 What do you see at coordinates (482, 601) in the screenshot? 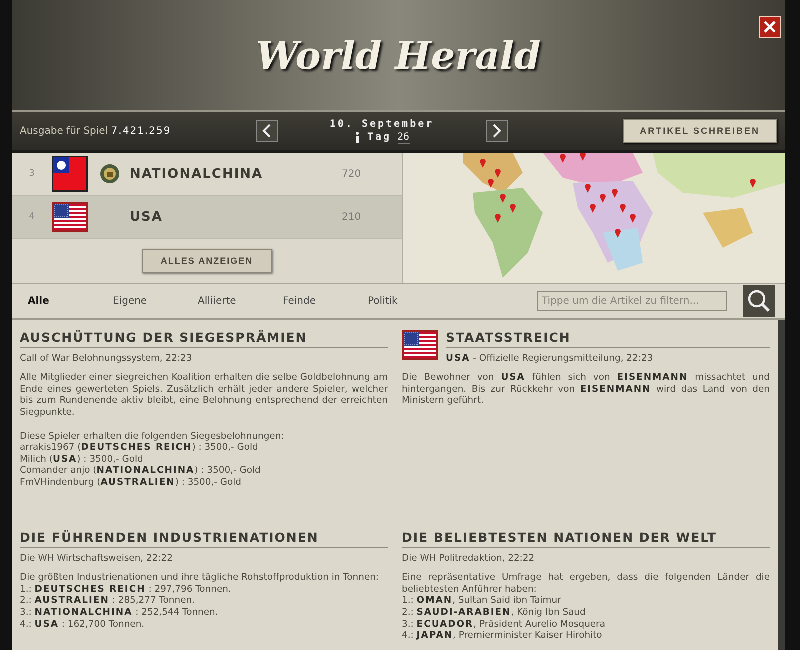
I see `list-line: 1.: OMAN, Sultan Said ibn Taimur` at bounding box center [482, 601].